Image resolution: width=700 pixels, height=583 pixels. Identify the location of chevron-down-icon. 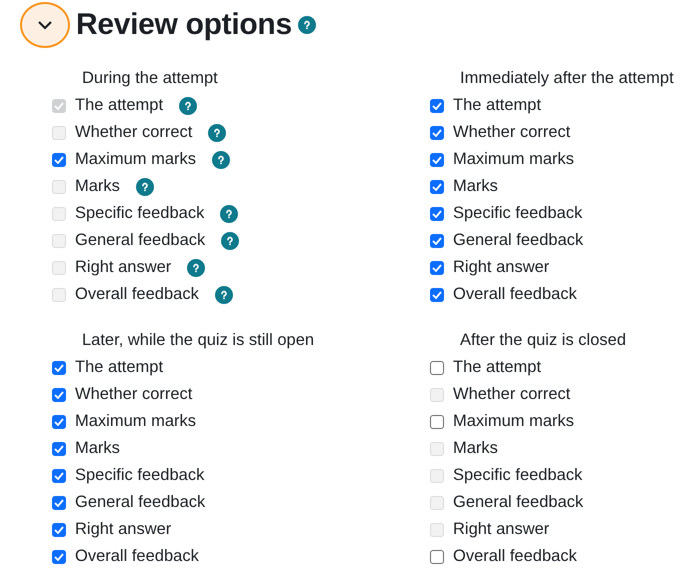
(45, 25).